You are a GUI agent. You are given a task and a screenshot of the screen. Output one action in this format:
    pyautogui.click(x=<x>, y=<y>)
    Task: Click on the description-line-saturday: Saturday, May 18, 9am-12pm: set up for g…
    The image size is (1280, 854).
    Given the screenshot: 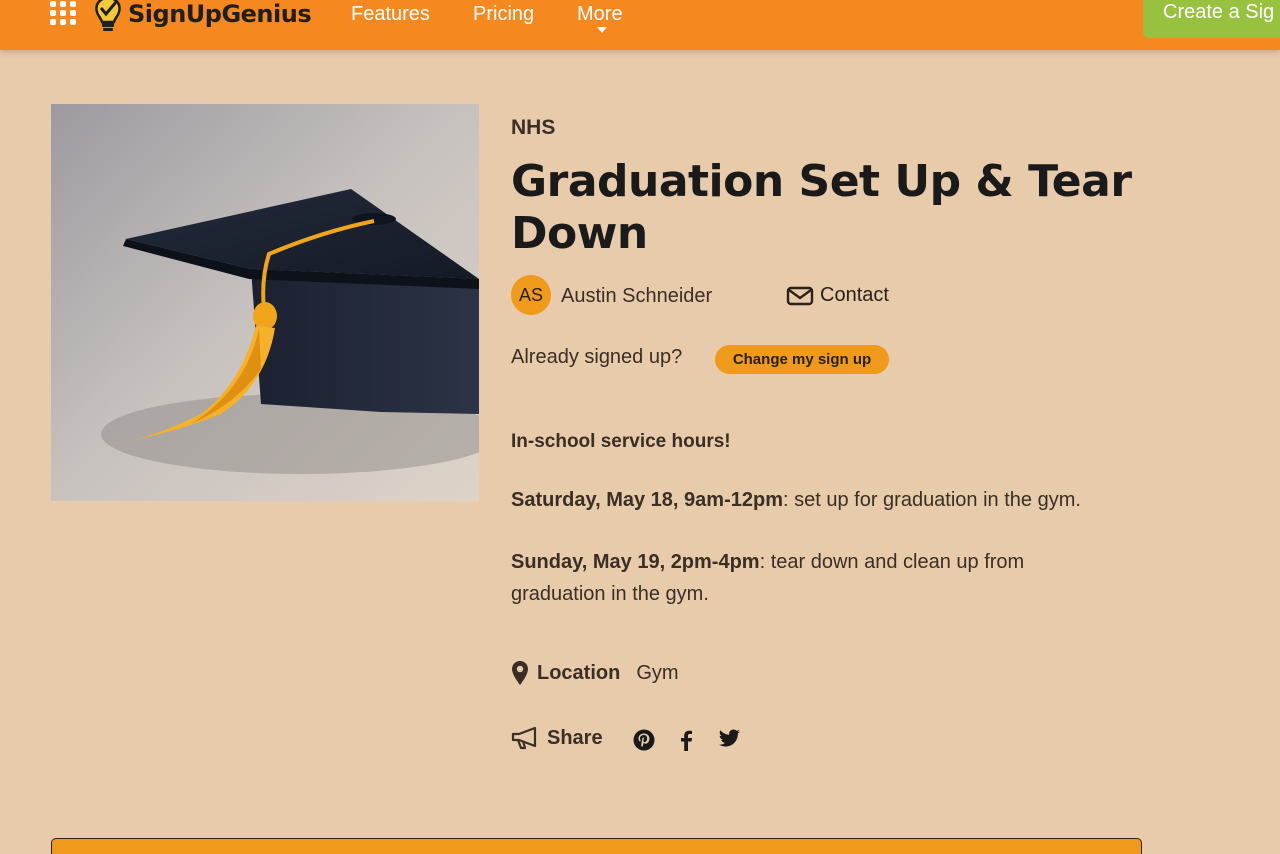 What is the action you would take?
    pyautogui.click(x=821, y=500)
    